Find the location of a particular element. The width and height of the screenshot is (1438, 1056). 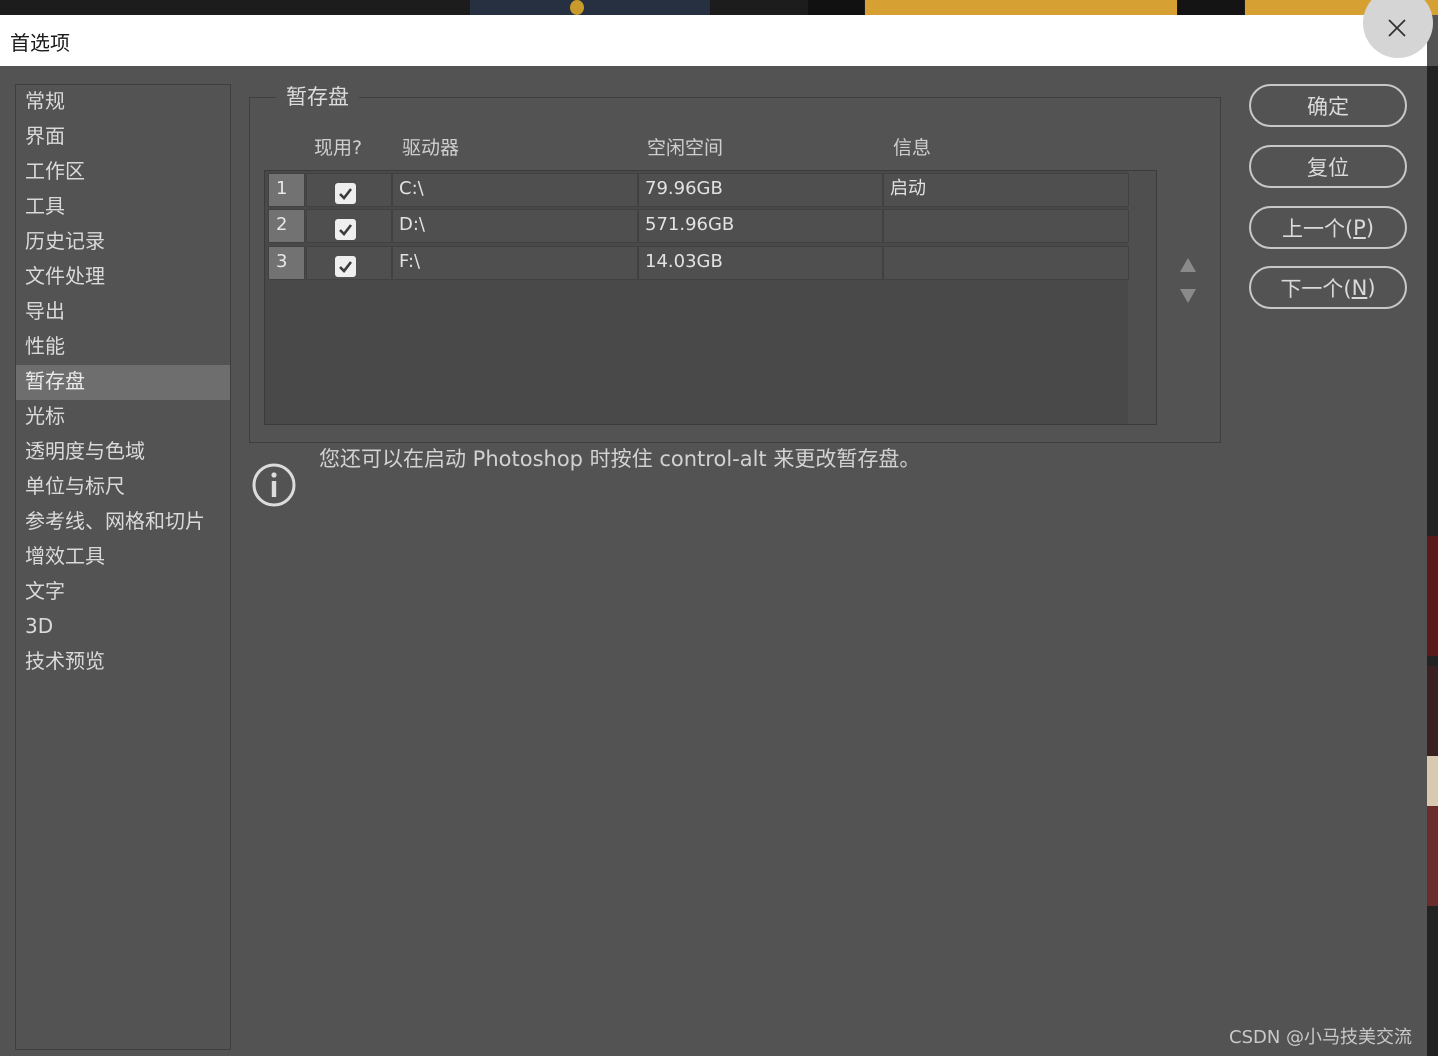

free-space-cell: 79.96GB is located at coordinates (760, 190).